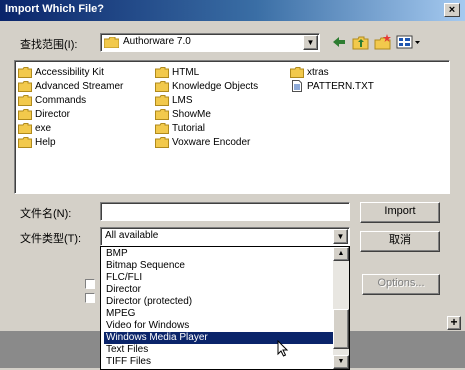 This screenshot has width=465, height=370. Describe the element at coordinates (79, 86) in the screenshot. I see `list-item-label: Advanced Streamer` at that location.